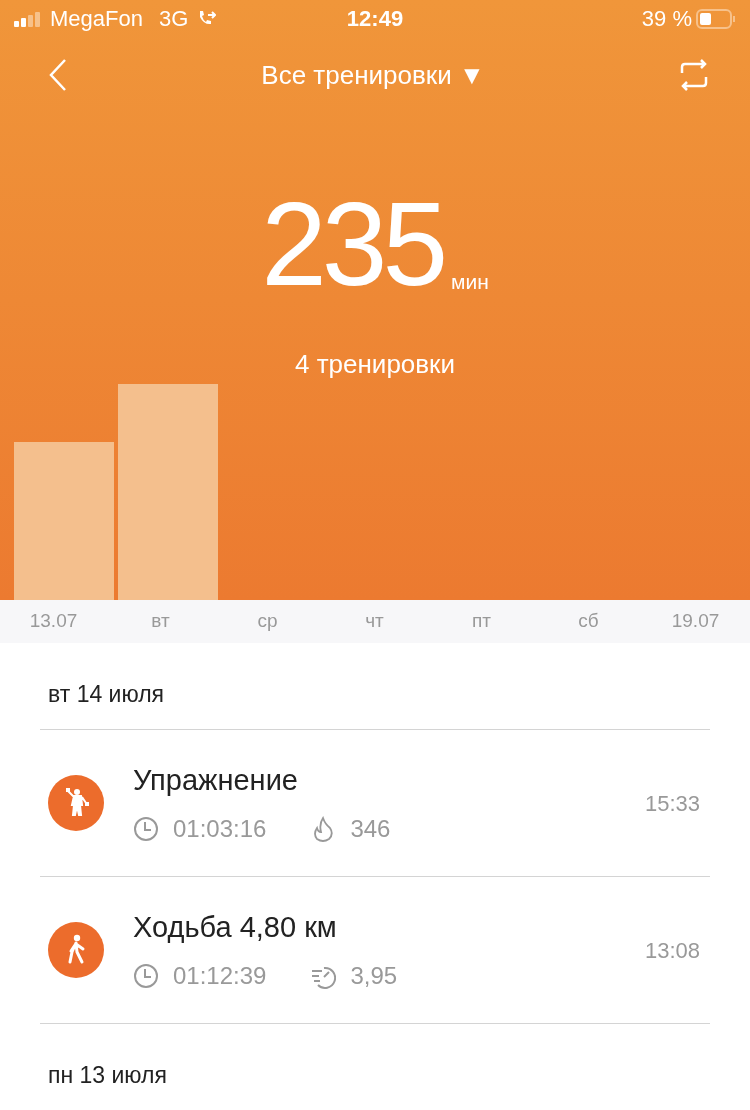 This screenshot has height=1110, width=750. What do you see at coordinates (481, 621) in the screenshot?
I see `axis-label: пт` at bounding box center [481, 621].